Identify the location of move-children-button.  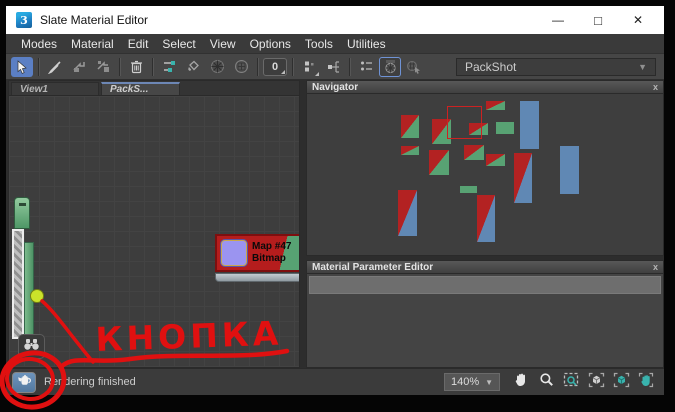
(169, 67).